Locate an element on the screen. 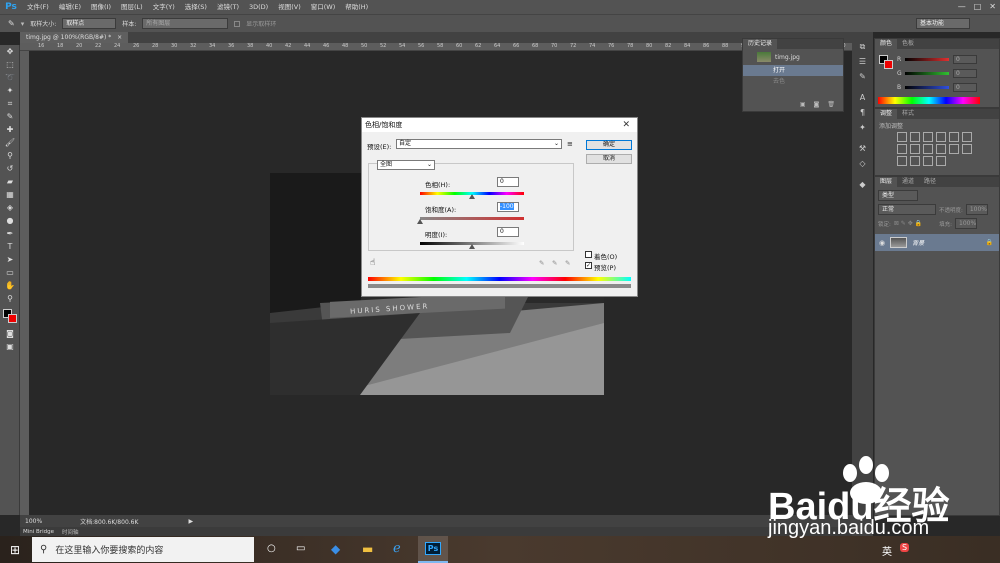 The height and width of the screenshot is (563, 1000). path-select-icon: ➤ is located at coordinates (10, 259).